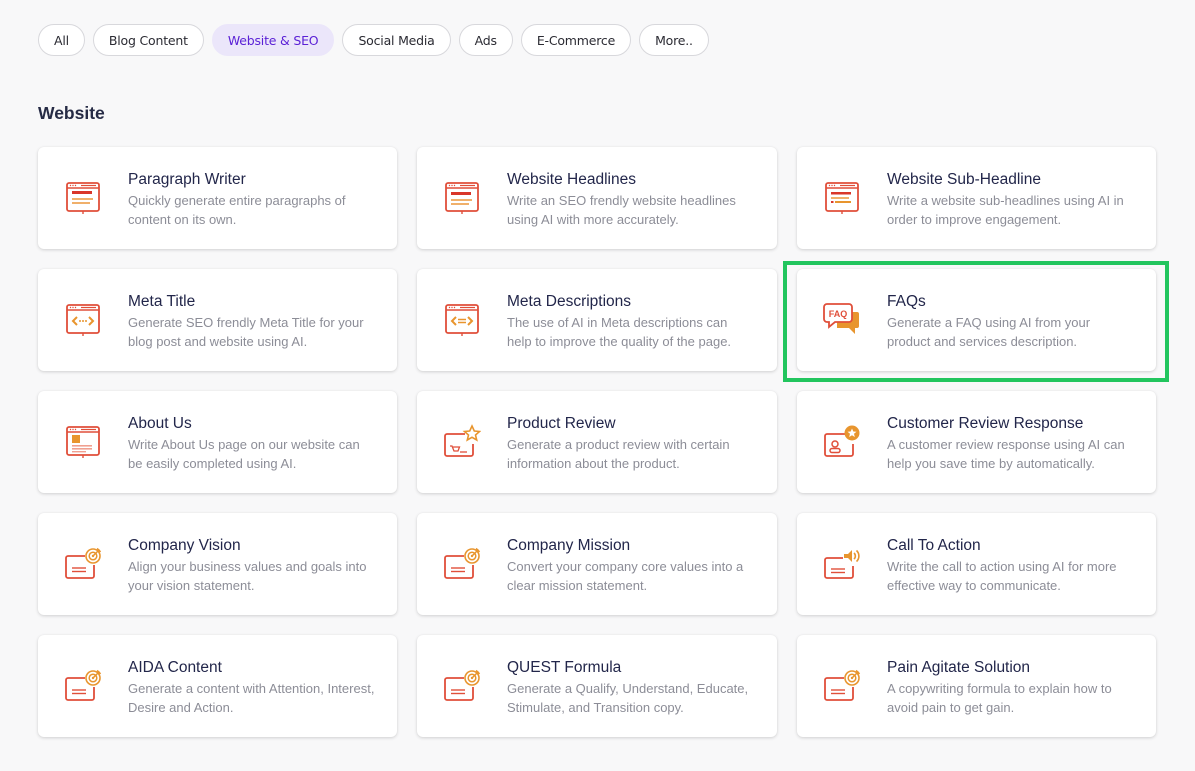 The height and width of the screenshot is (771, 1195). What do you see at coordinates (569, 545) in the screenshot?
I see `card-title: Company Mission` at bounding box center [569, 545].